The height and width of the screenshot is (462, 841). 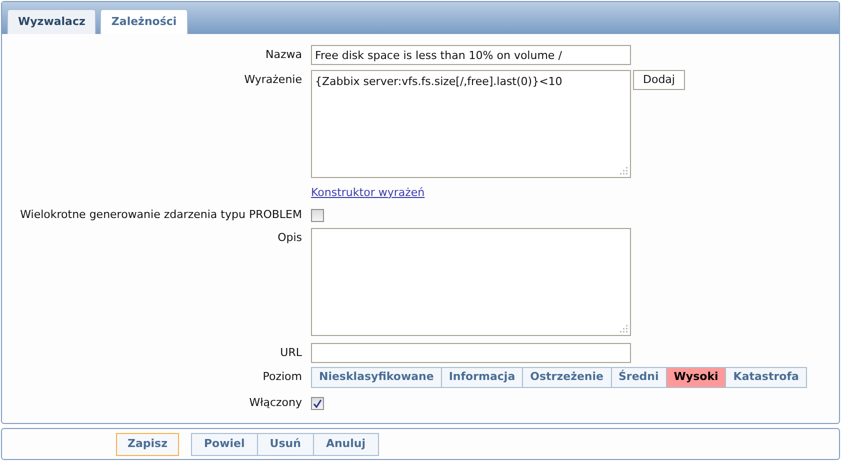 I want to click on tab: Zależności, so click(x=144, y=21).